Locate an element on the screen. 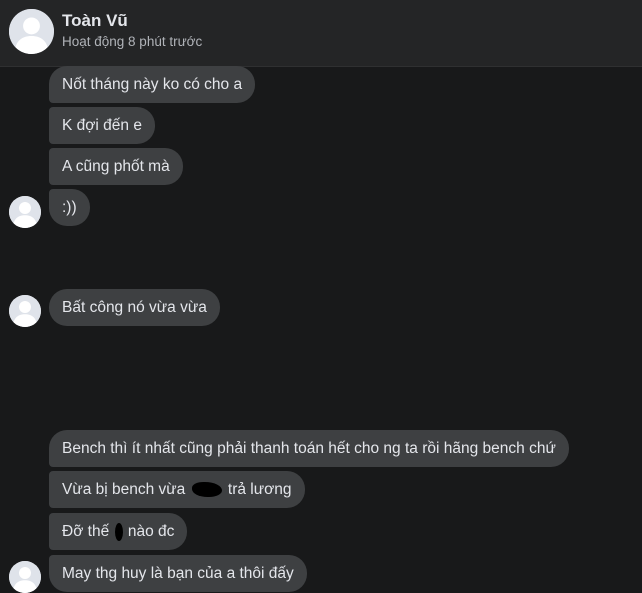  message-bubble: :)) is located at coordinates (69, 207).